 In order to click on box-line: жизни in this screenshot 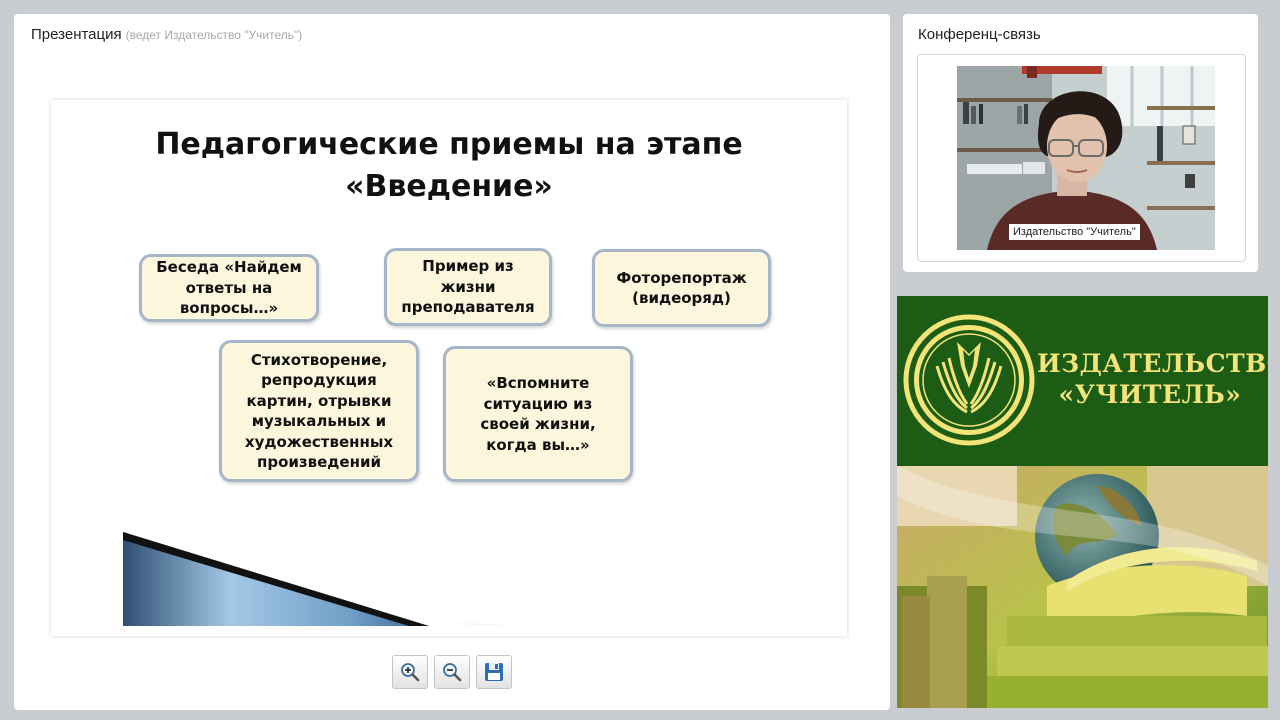, I will do `click(468, 286)`.